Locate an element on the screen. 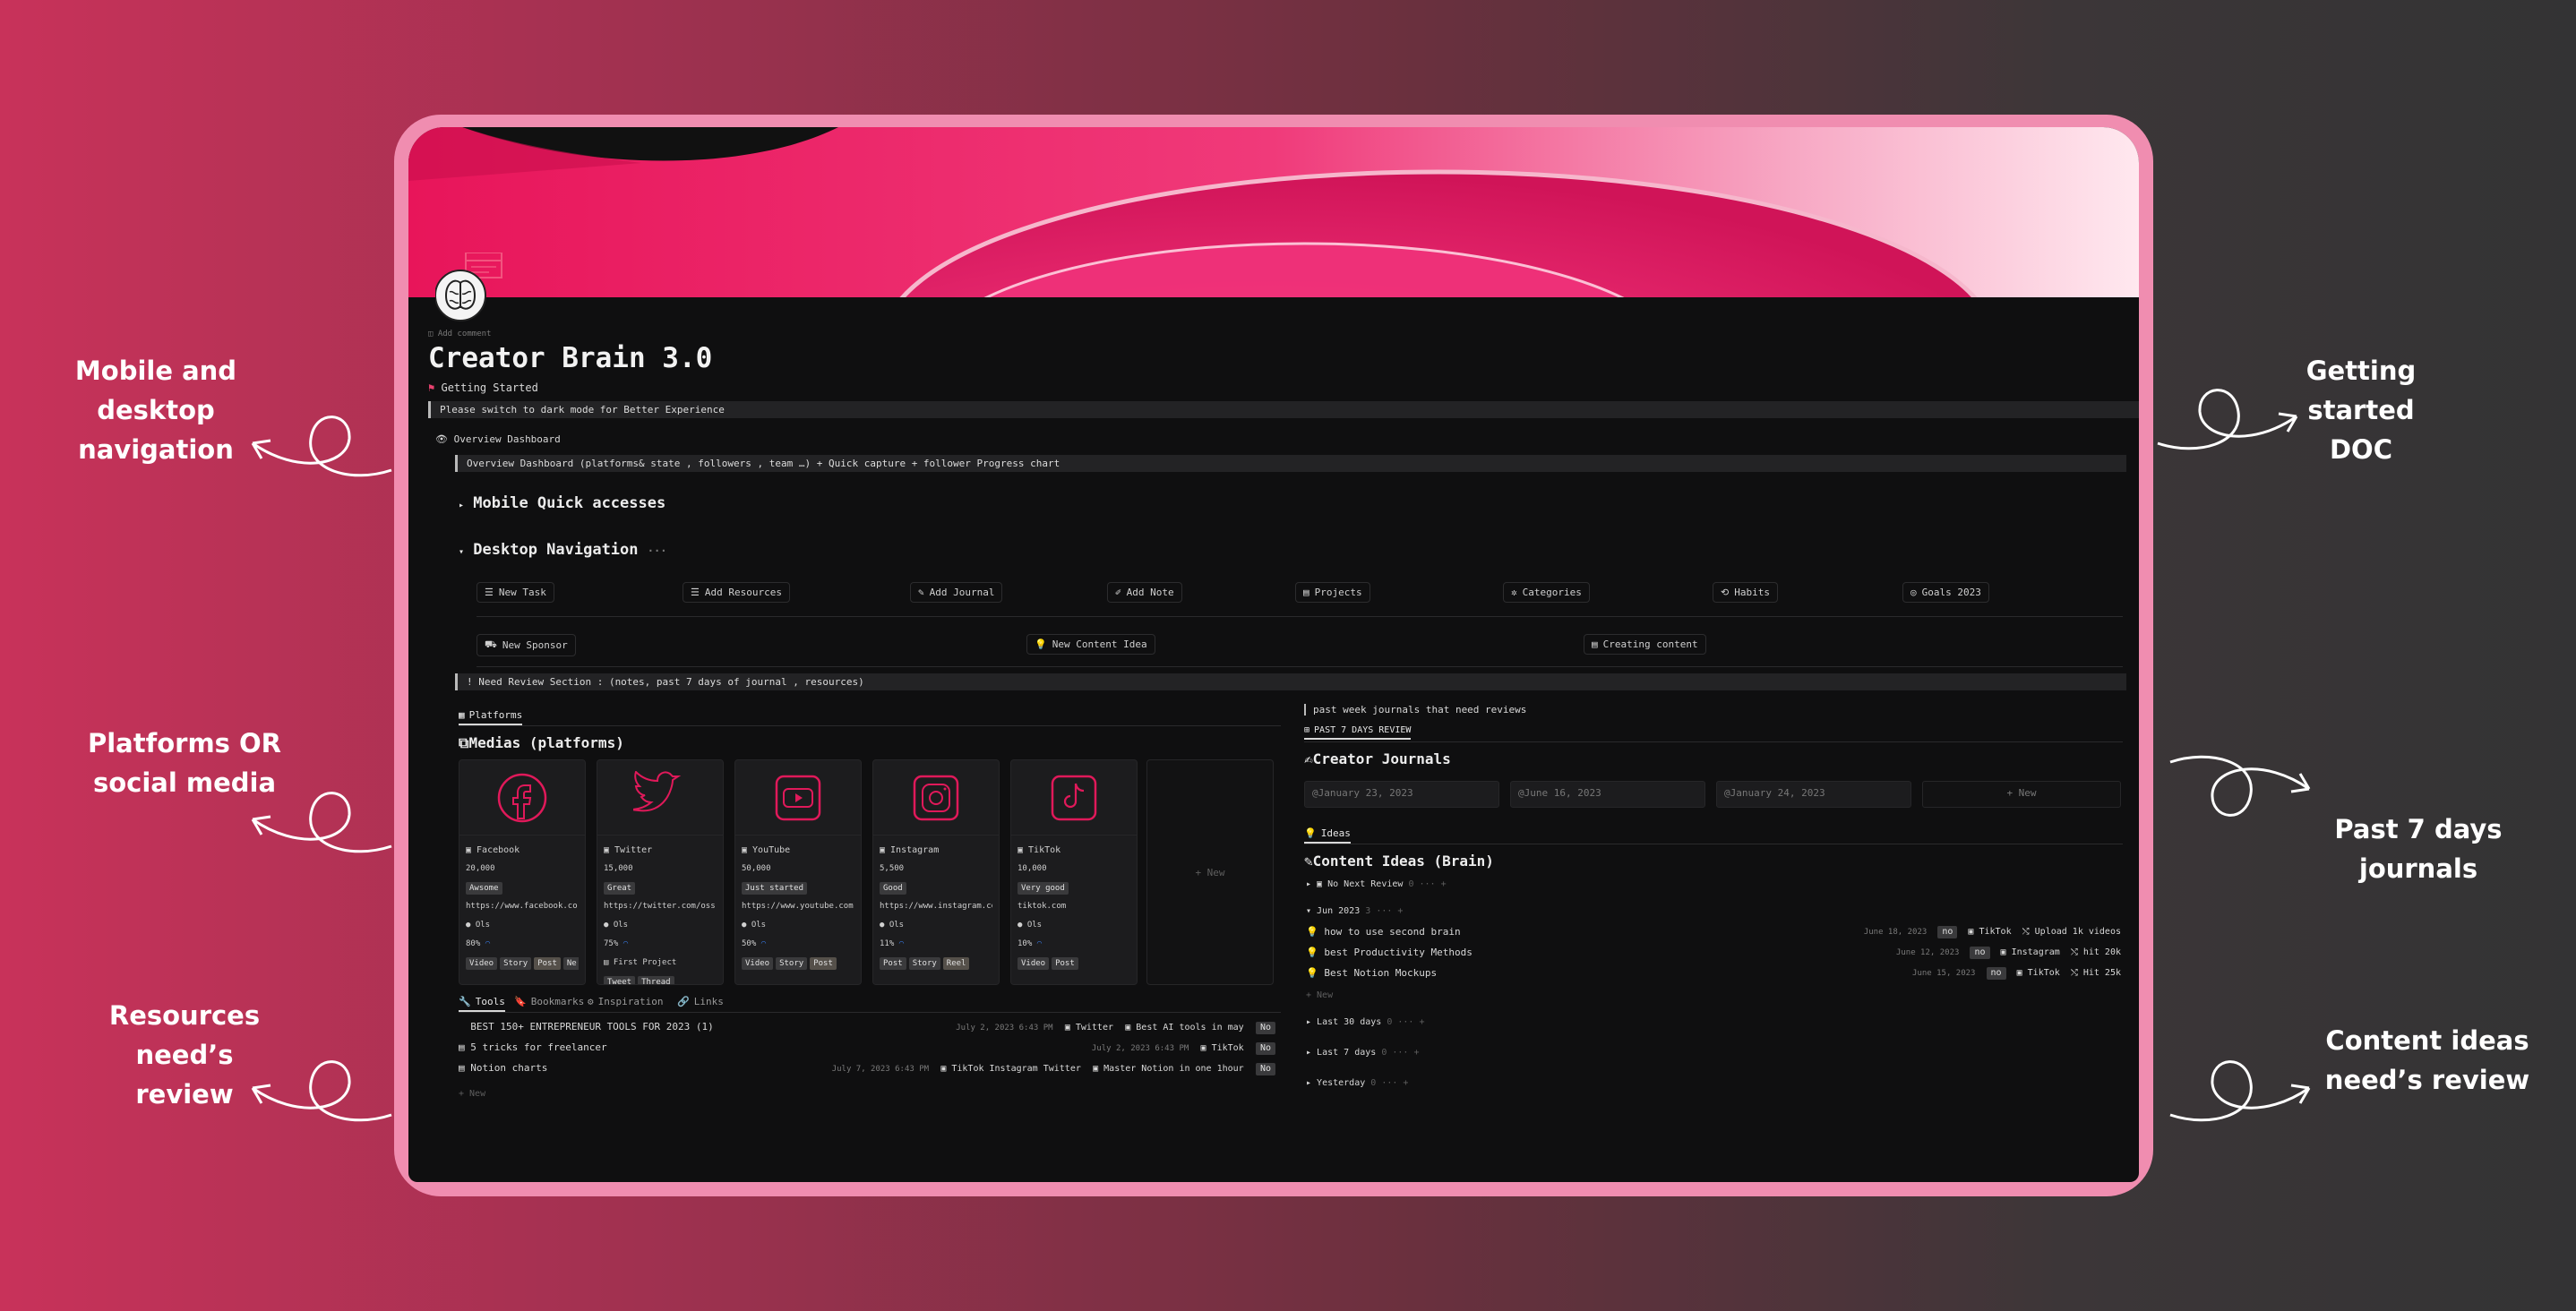  journal-entry: @June 16, 2023 is located at coordinates (1607, 794).